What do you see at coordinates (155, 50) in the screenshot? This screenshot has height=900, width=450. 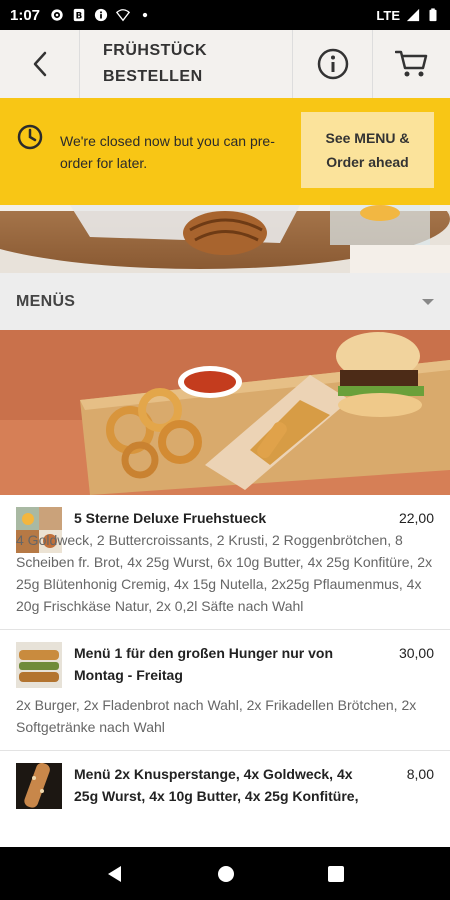 I see `page-title-line1: FRÜHSTÜCK` at bounding box center [155, 50].